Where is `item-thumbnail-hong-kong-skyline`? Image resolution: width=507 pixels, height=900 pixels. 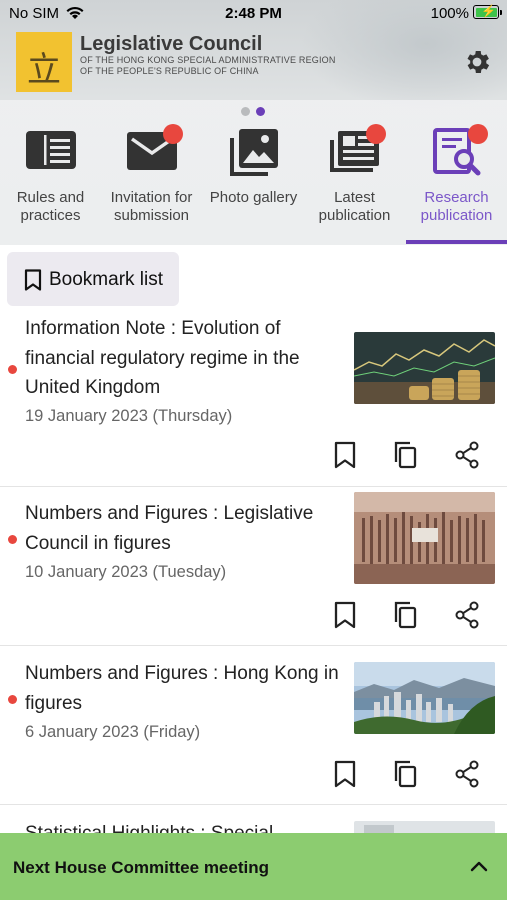
item-thumbnail-hong-kong-skyline is located at coordinates (424, 698).